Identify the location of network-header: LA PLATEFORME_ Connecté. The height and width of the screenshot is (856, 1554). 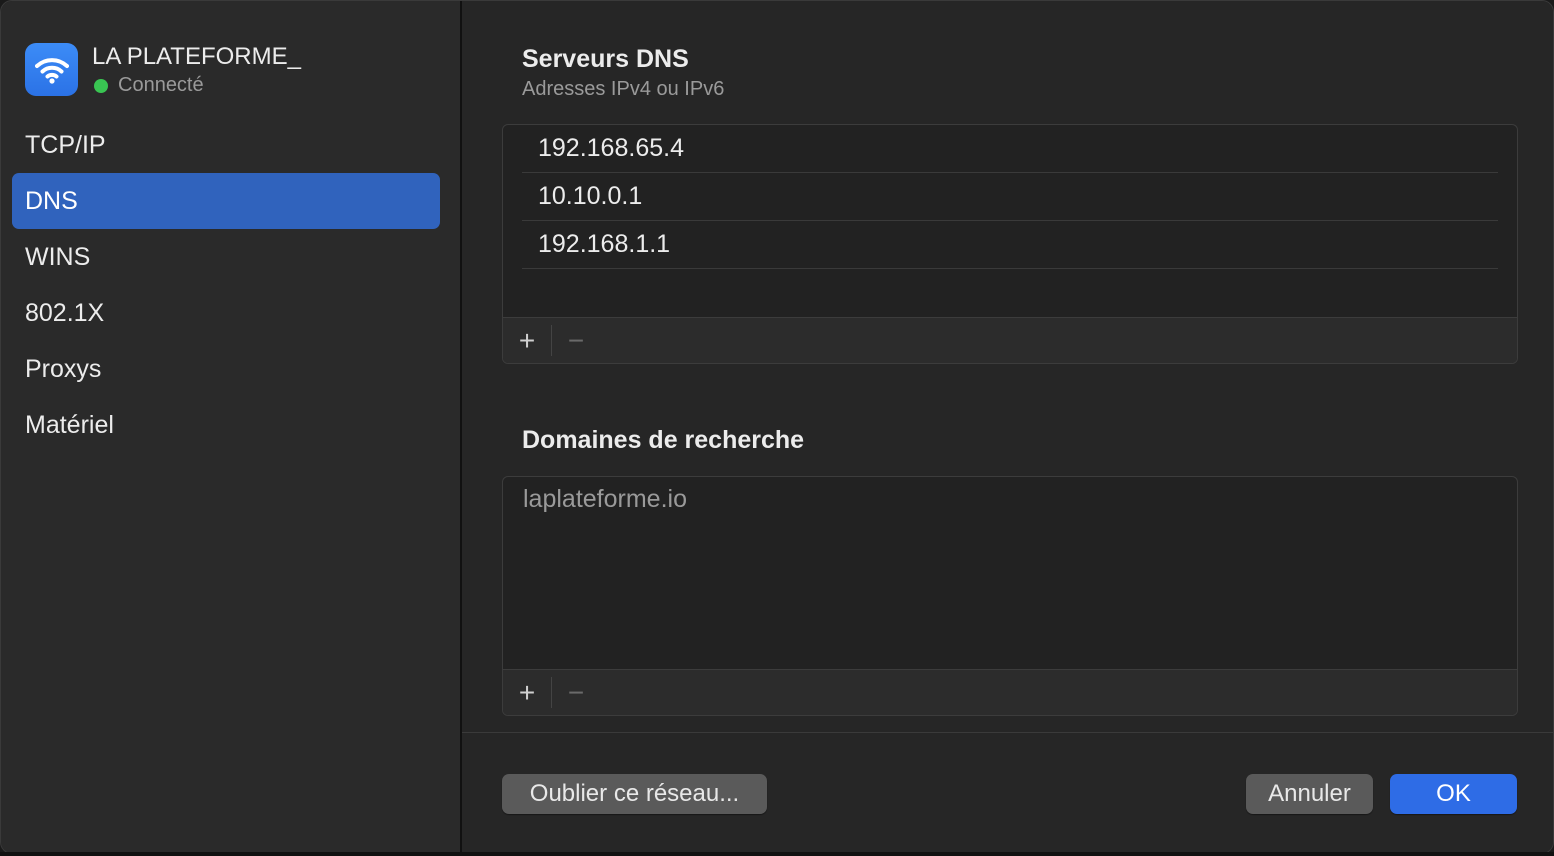
(235, 70).